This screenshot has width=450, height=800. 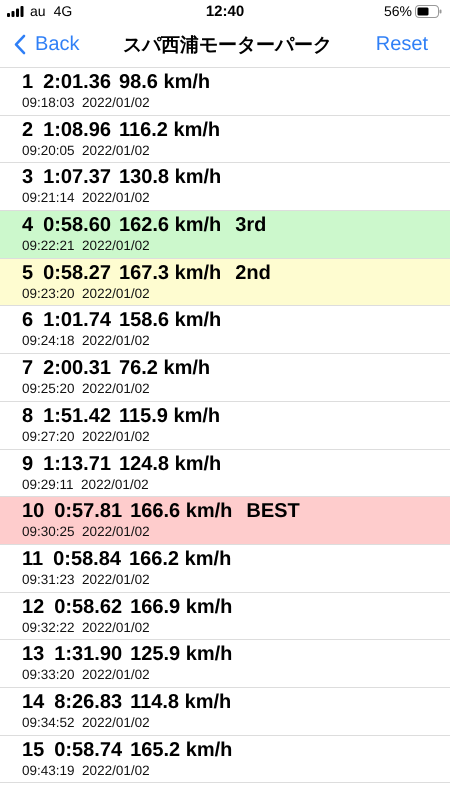 What do you see at coordinates (86, 484) in the screenshot?
I see `lap-timestamp: 09:29:11 2022/01/02` at bounding box center [86, 484].